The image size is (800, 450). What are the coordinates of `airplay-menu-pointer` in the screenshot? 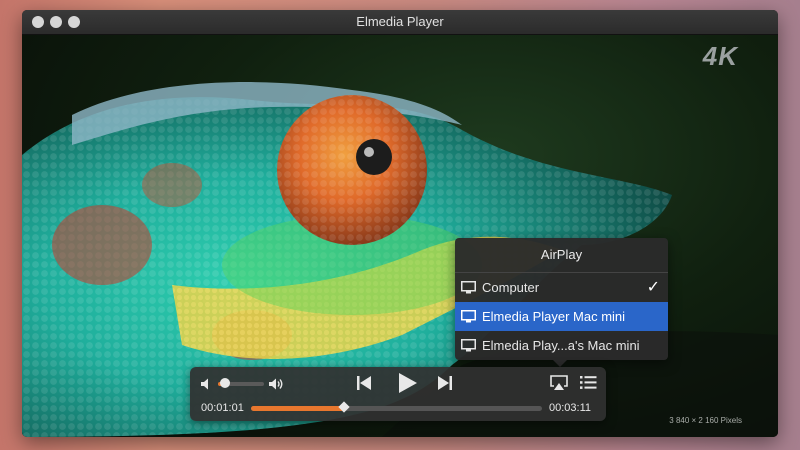 It's located at (560, 363).